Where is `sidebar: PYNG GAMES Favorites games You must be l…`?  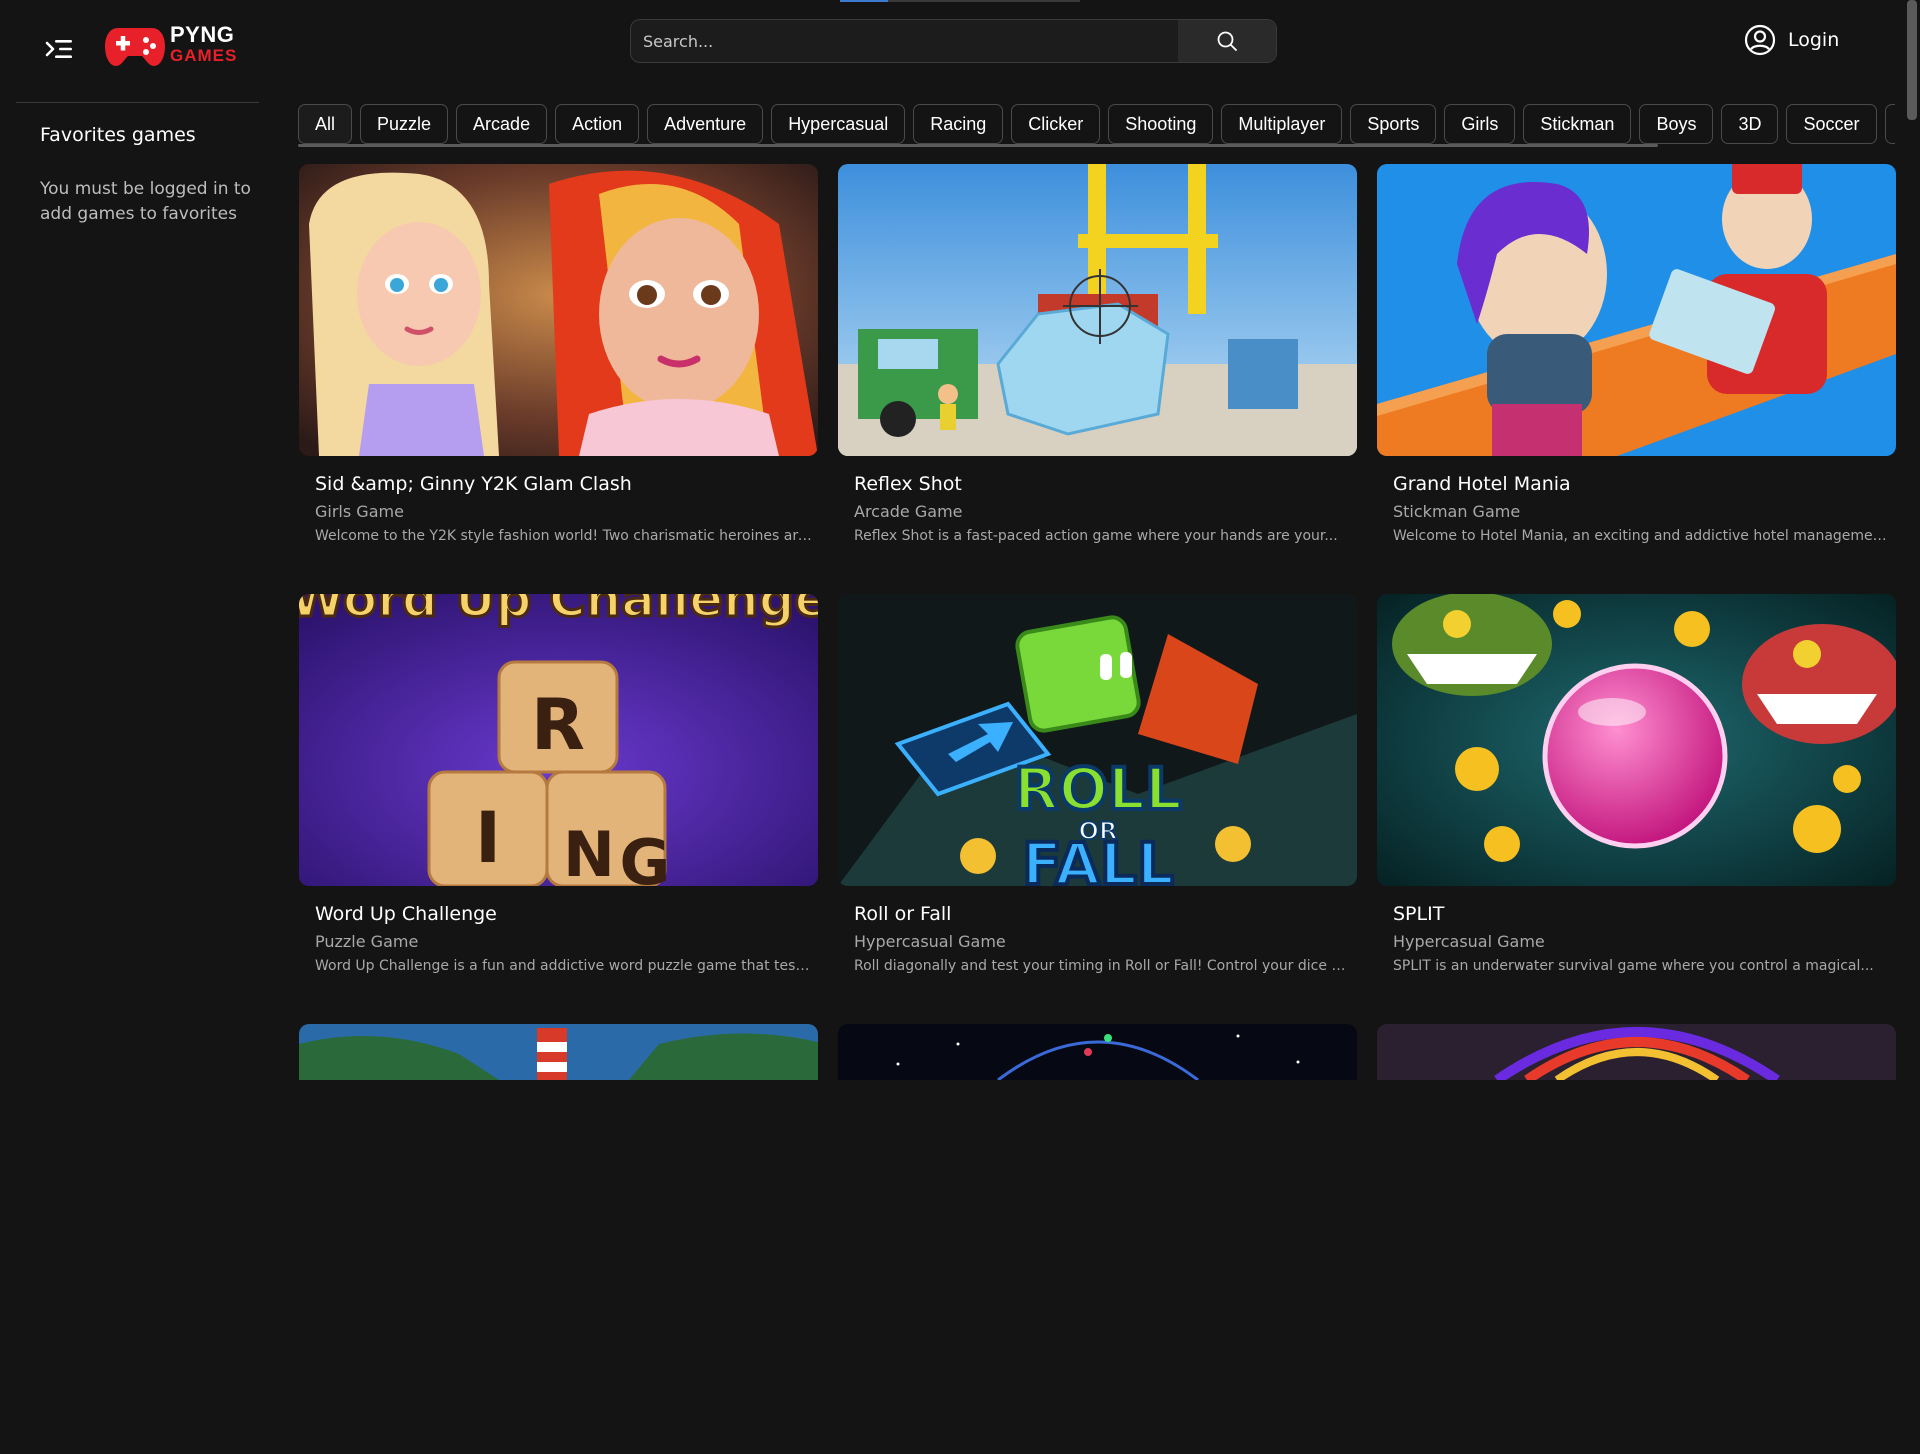
sidebar: PYNG GAMES Favorites games You must be l… is located at coordinates (137, 540).